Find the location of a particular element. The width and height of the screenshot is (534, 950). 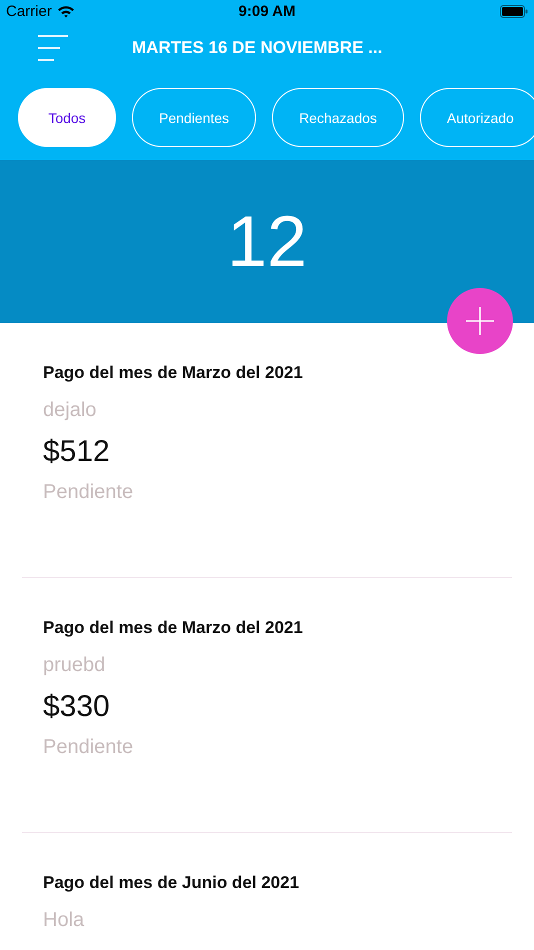

carrier-name: Carrier is located at coordinates (29, 11).